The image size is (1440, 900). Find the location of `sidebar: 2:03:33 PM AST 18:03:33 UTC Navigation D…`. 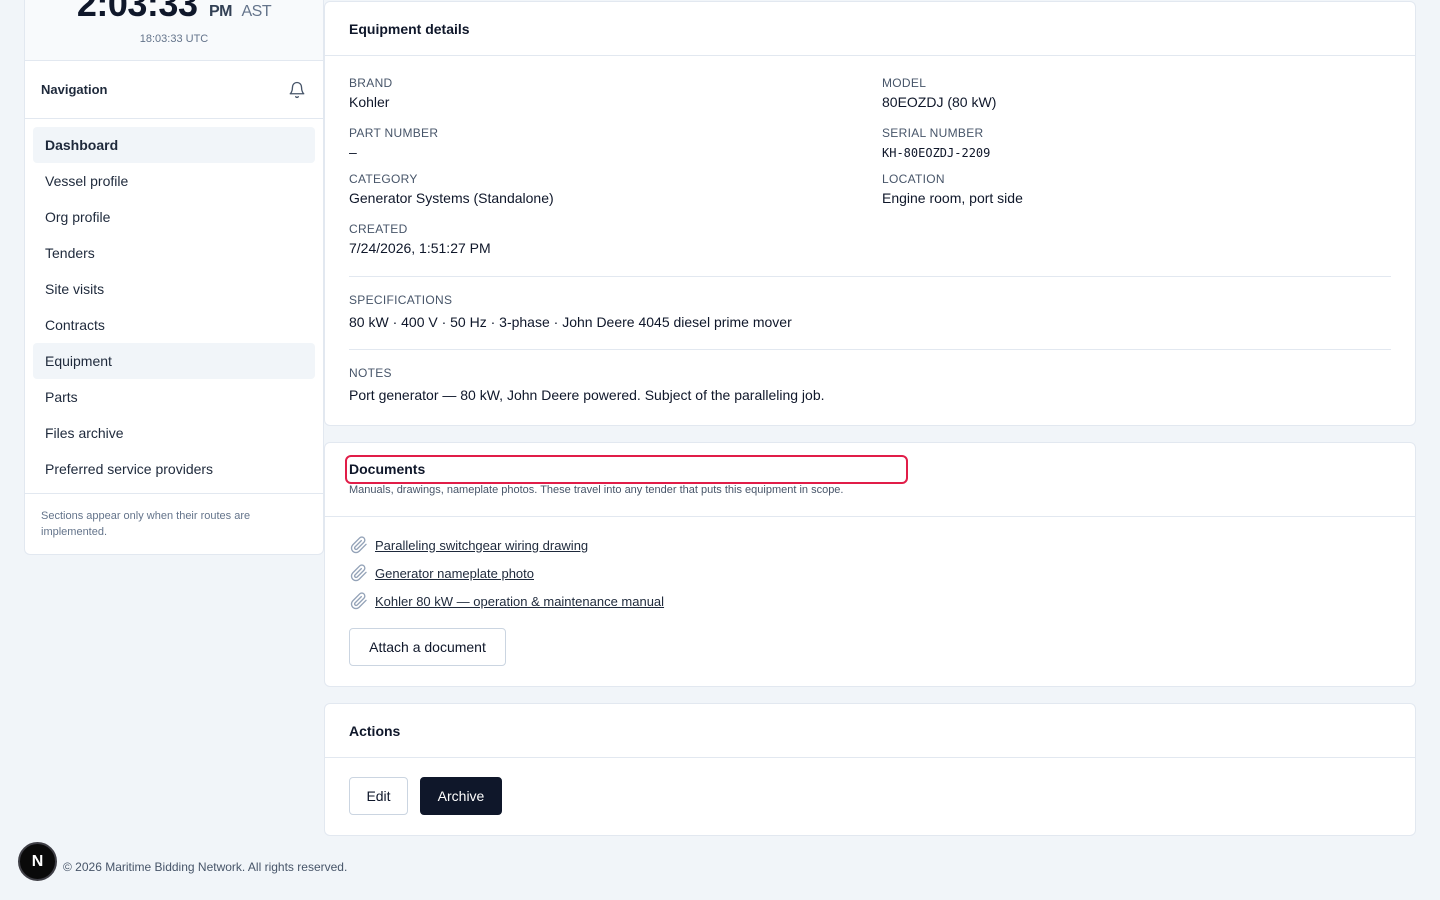

sidebar: 2:03:33 PM AST 18:03:33 UTC Navigation D… is located at coordinates (174, 277).